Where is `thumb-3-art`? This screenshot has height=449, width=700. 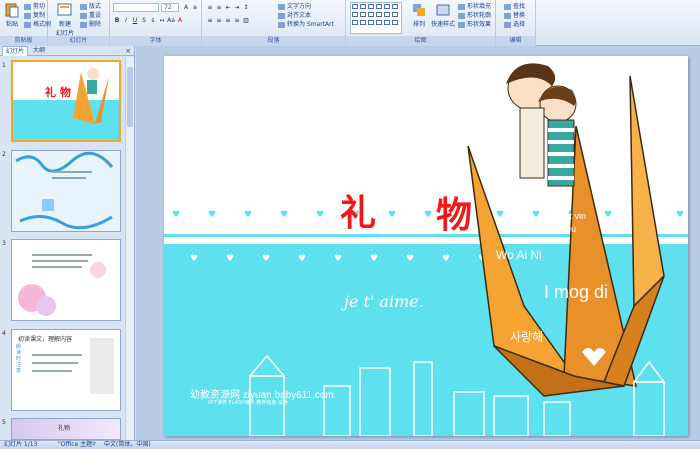 thumb-3-art is located at coordinates (66, 280).